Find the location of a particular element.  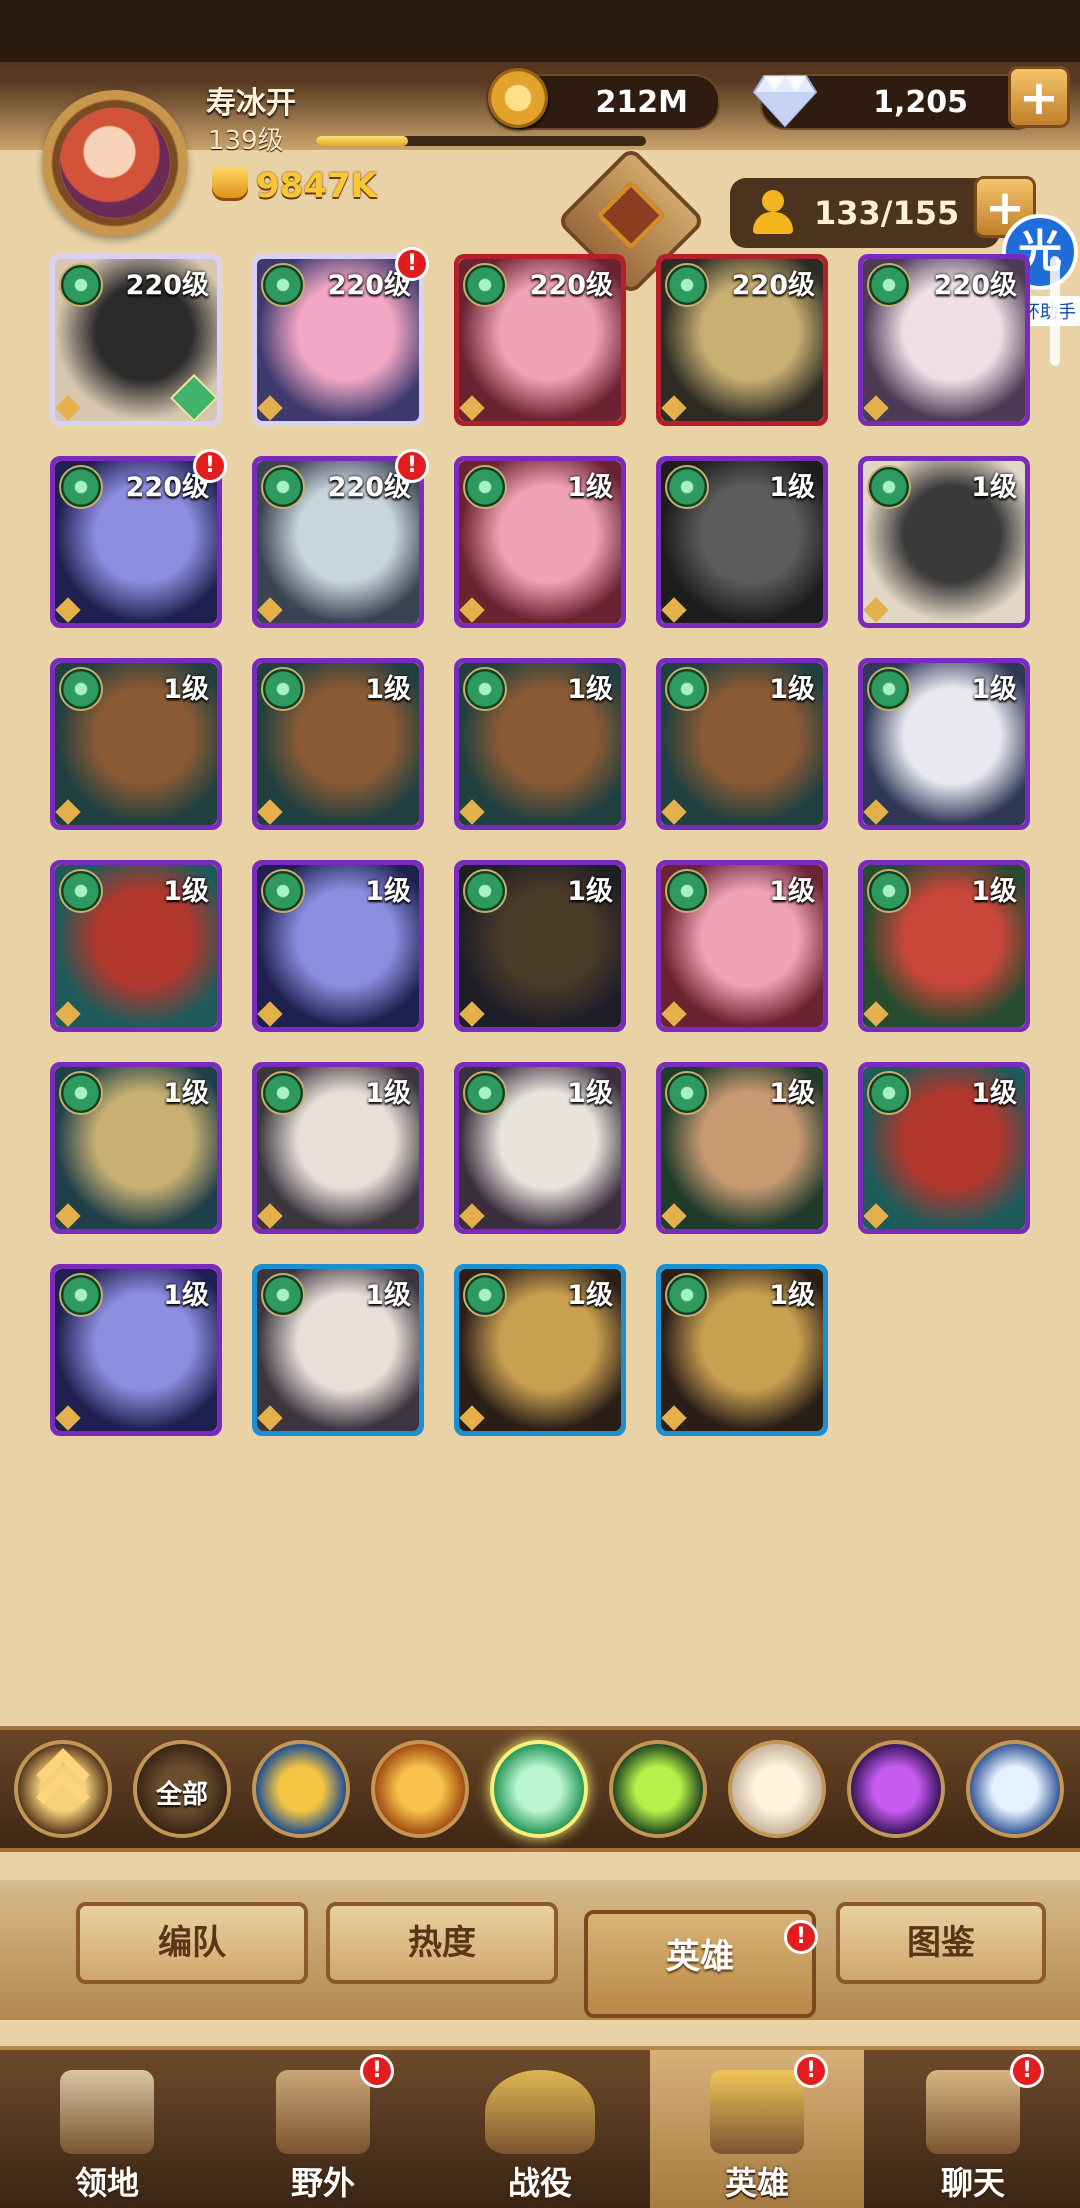

nav-campaign-sword: 战役 is located at coordinates (540, 2129).